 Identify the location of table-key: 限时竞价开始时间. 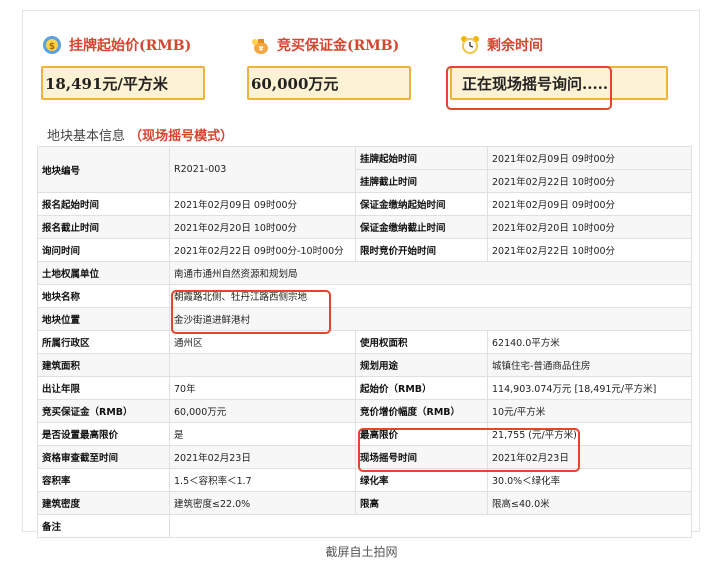
(421, 250).